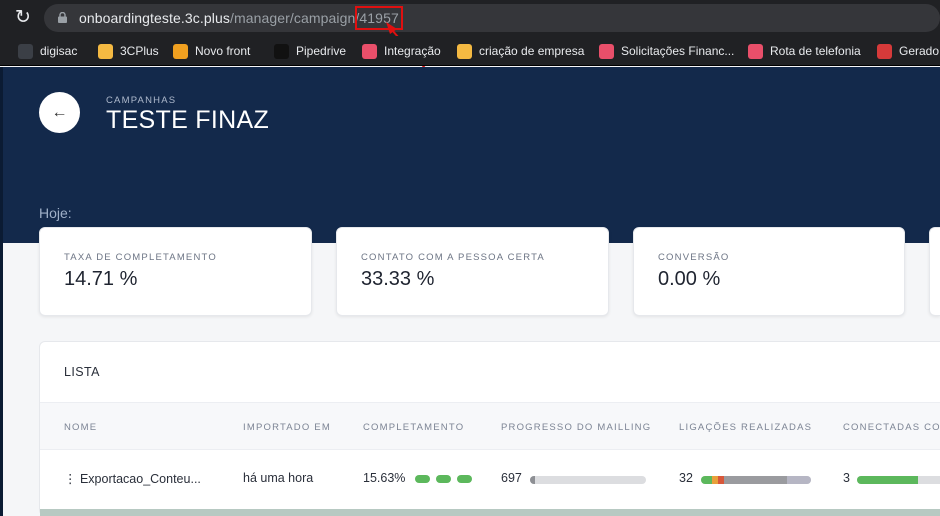 Image resolution: width=940 pixels, height=516 pixels. Describe the element at coordinates (59, 112) in the screenshot. I see `back-arrow-button: ←` at that location.